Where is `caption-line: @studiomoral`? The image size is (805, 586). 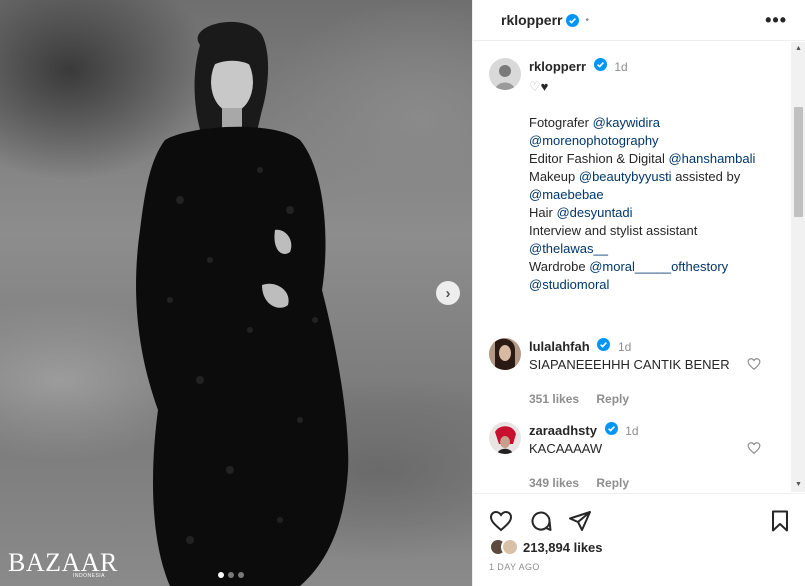
caption-line: @studiomoral is located at coordinates (654, 285).